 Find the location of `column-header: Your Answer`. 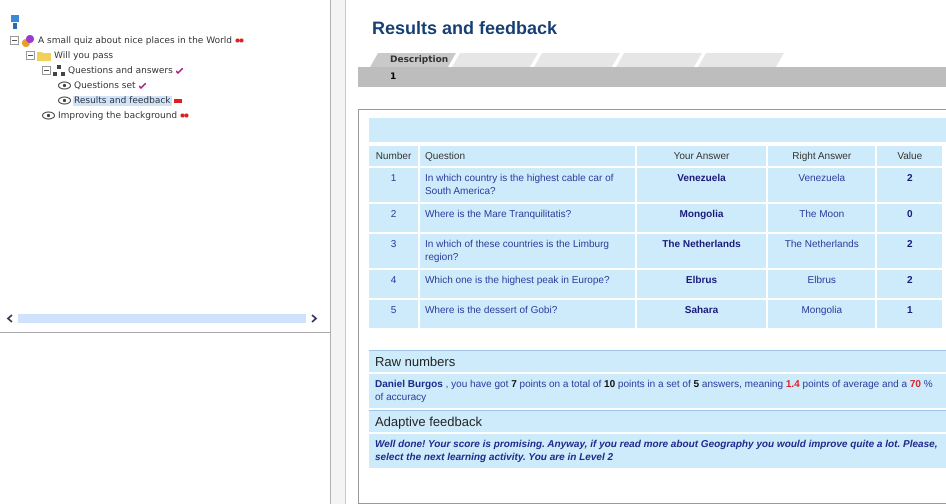

column-header: Your Answer is located at coordinates (701, 156).